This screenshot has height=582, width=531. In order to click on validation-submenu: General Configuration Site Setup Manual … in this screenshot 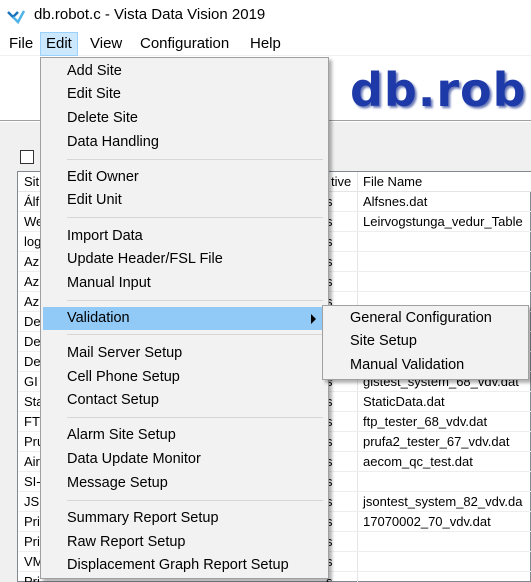, I will do `click(425, 342)`.